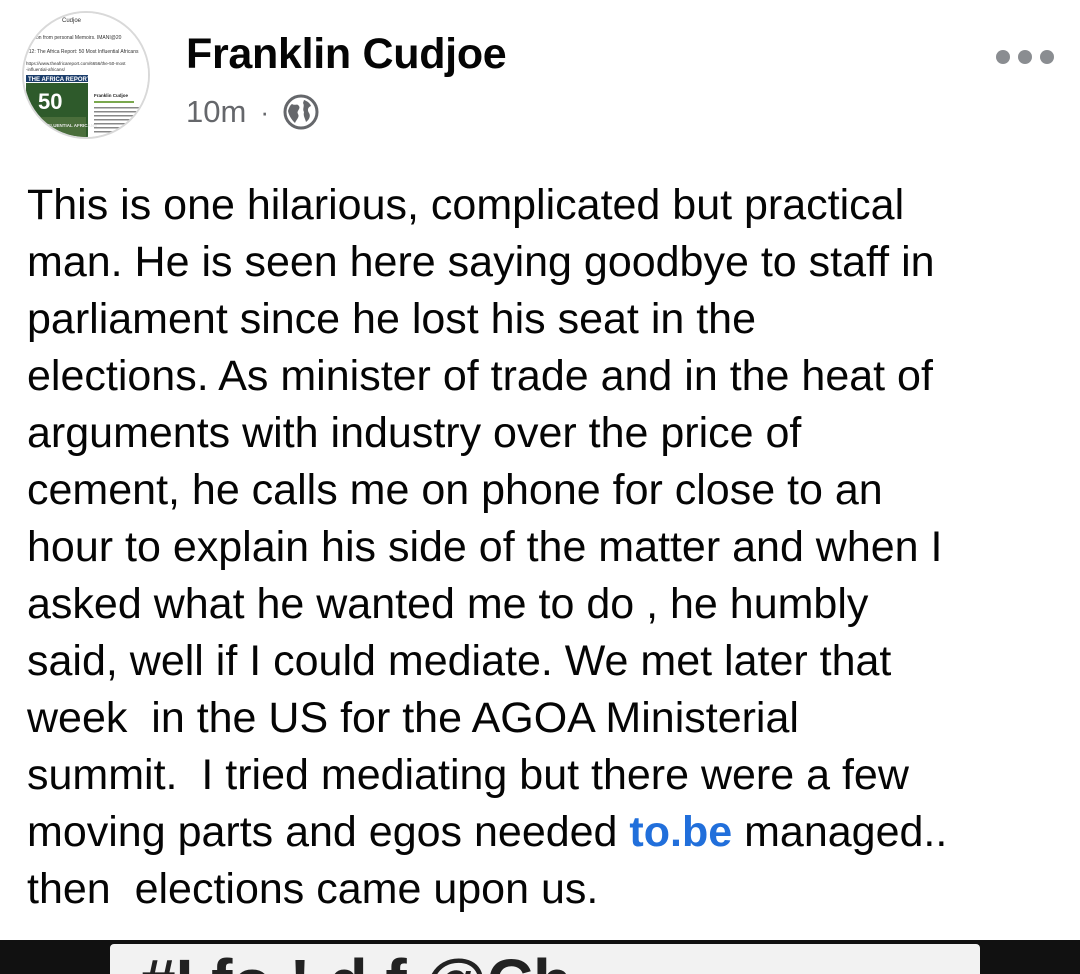  What do you see at coordinates (680, 832) in the screenshot?
I see `post-link: to.be` at bounding box center [680, 832].